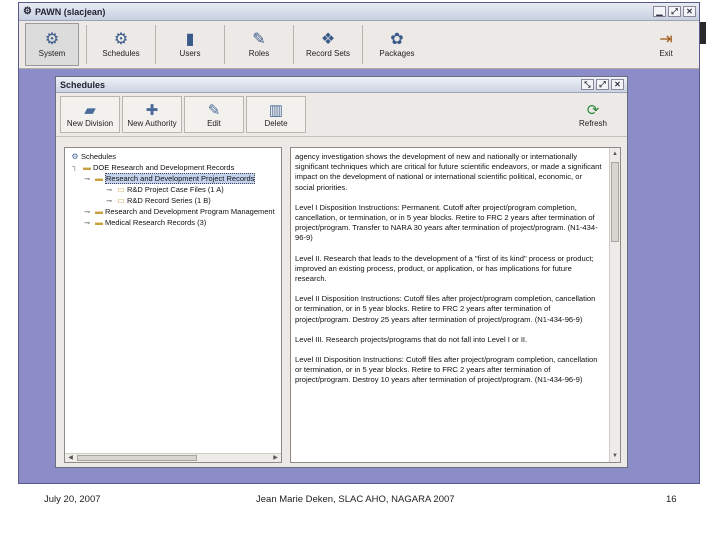 The width and height of the screenshot is (720, 540). What do you see at coordinates (164, 167) in the screenshot?
I see `tree-item-label: DOE Research and Development Records` at bounding box center [164, 167].